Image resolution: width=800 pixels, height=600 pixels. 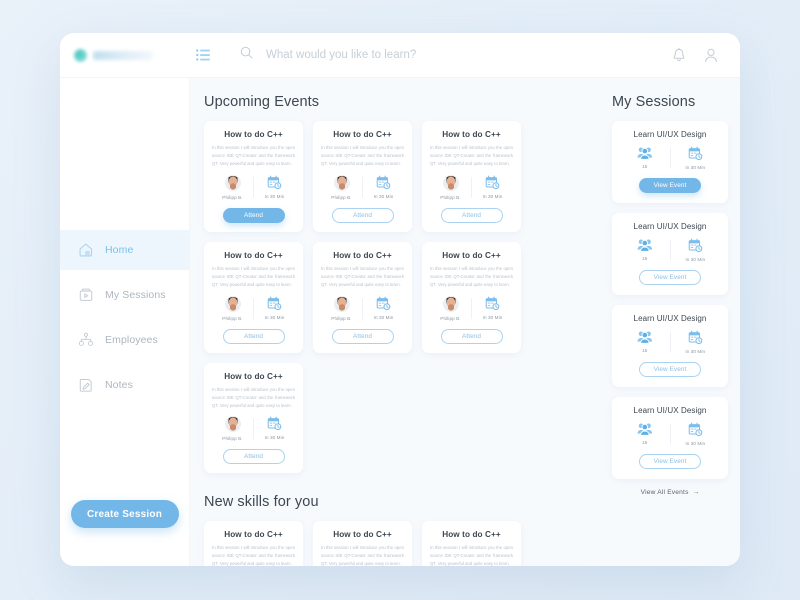 I want to click on session-card-title: Learn UI/UX Design, so click(x=670, y=318).